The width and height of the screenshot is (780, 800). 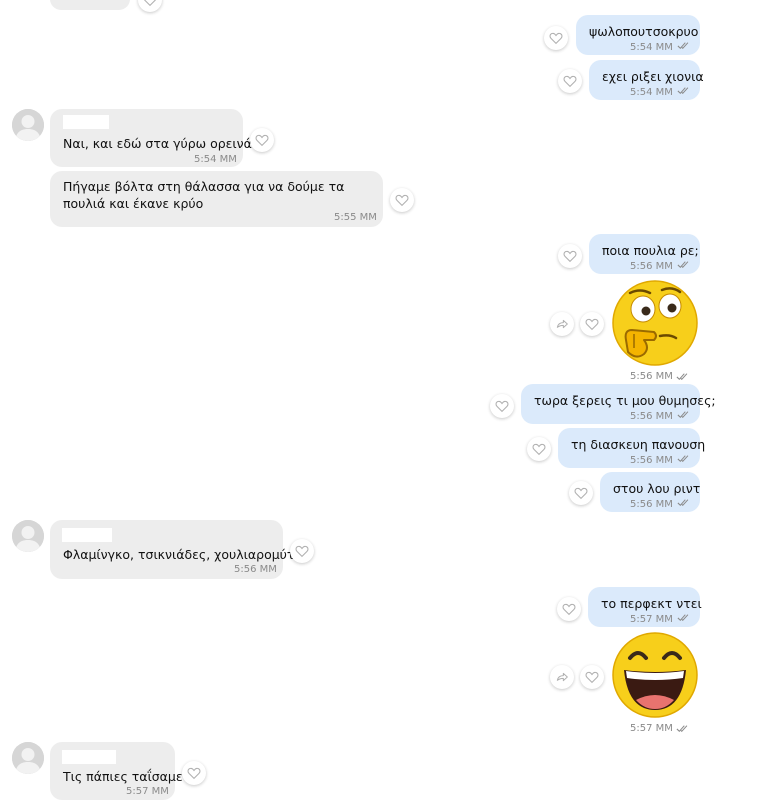 What do you see at coordinates (657, 488) in the screenshot?
I see `message-text: στου λου ριντ` at bounding box center [657, 488].